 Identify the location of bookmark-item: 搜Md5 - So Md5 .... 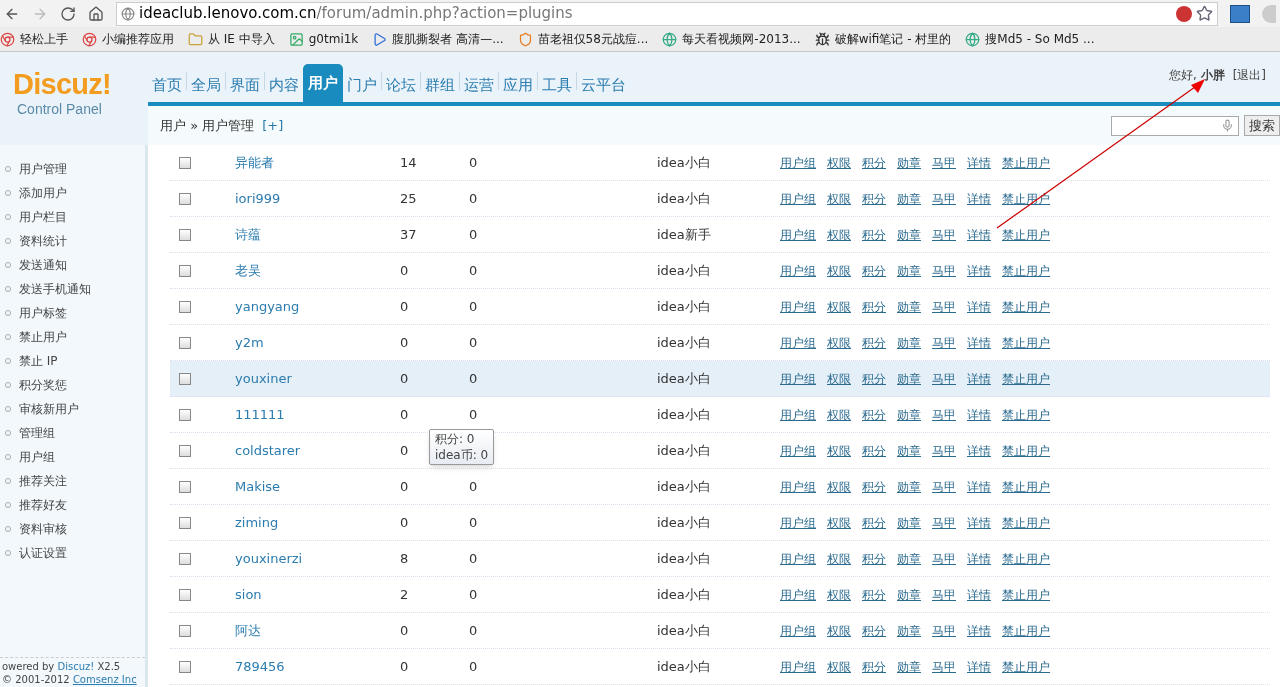
(1030, 39).